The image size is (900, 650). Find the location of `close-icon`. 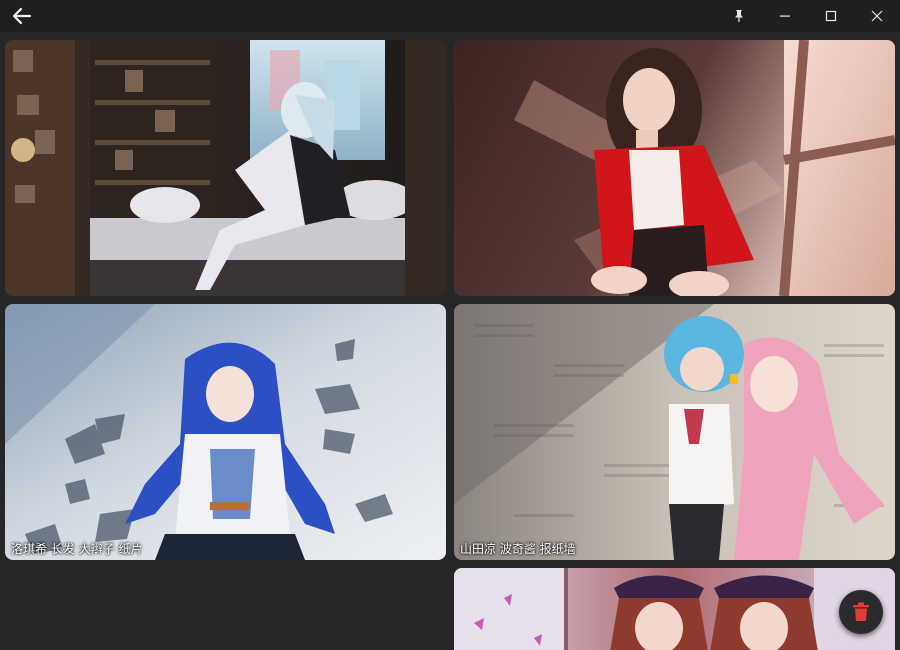

close-icon is located at coordinates (877, 16).